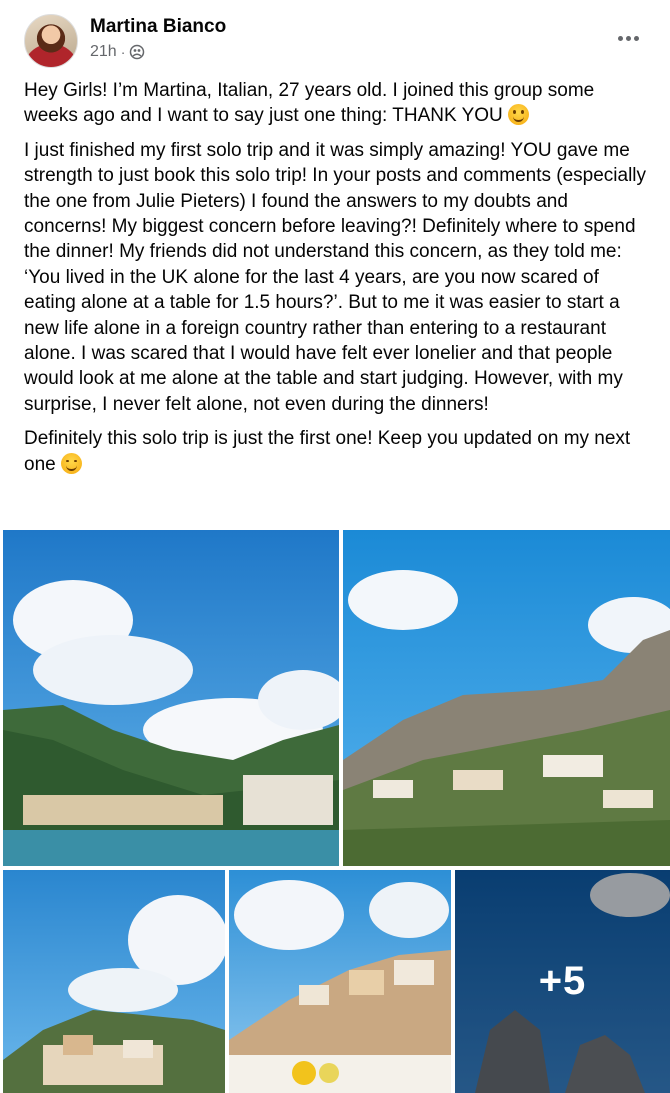 The image size is (670, 1093). Describe the element at coordinates (628, 38) in the screenshot. I see `more-options-icon` at that location.